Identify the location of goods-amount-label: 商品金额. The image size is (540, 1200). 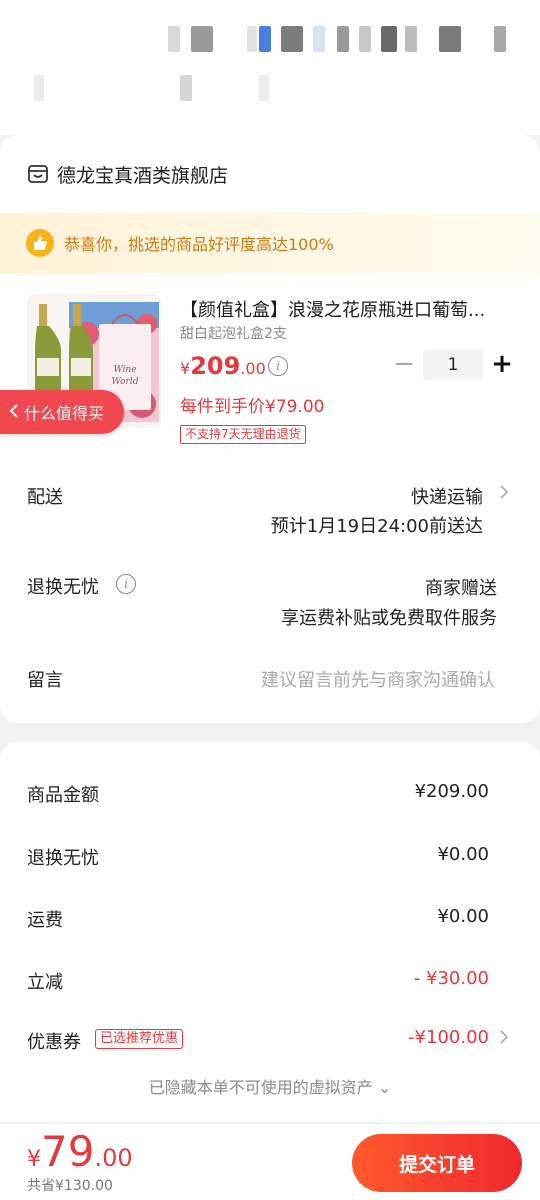
(63, 795).